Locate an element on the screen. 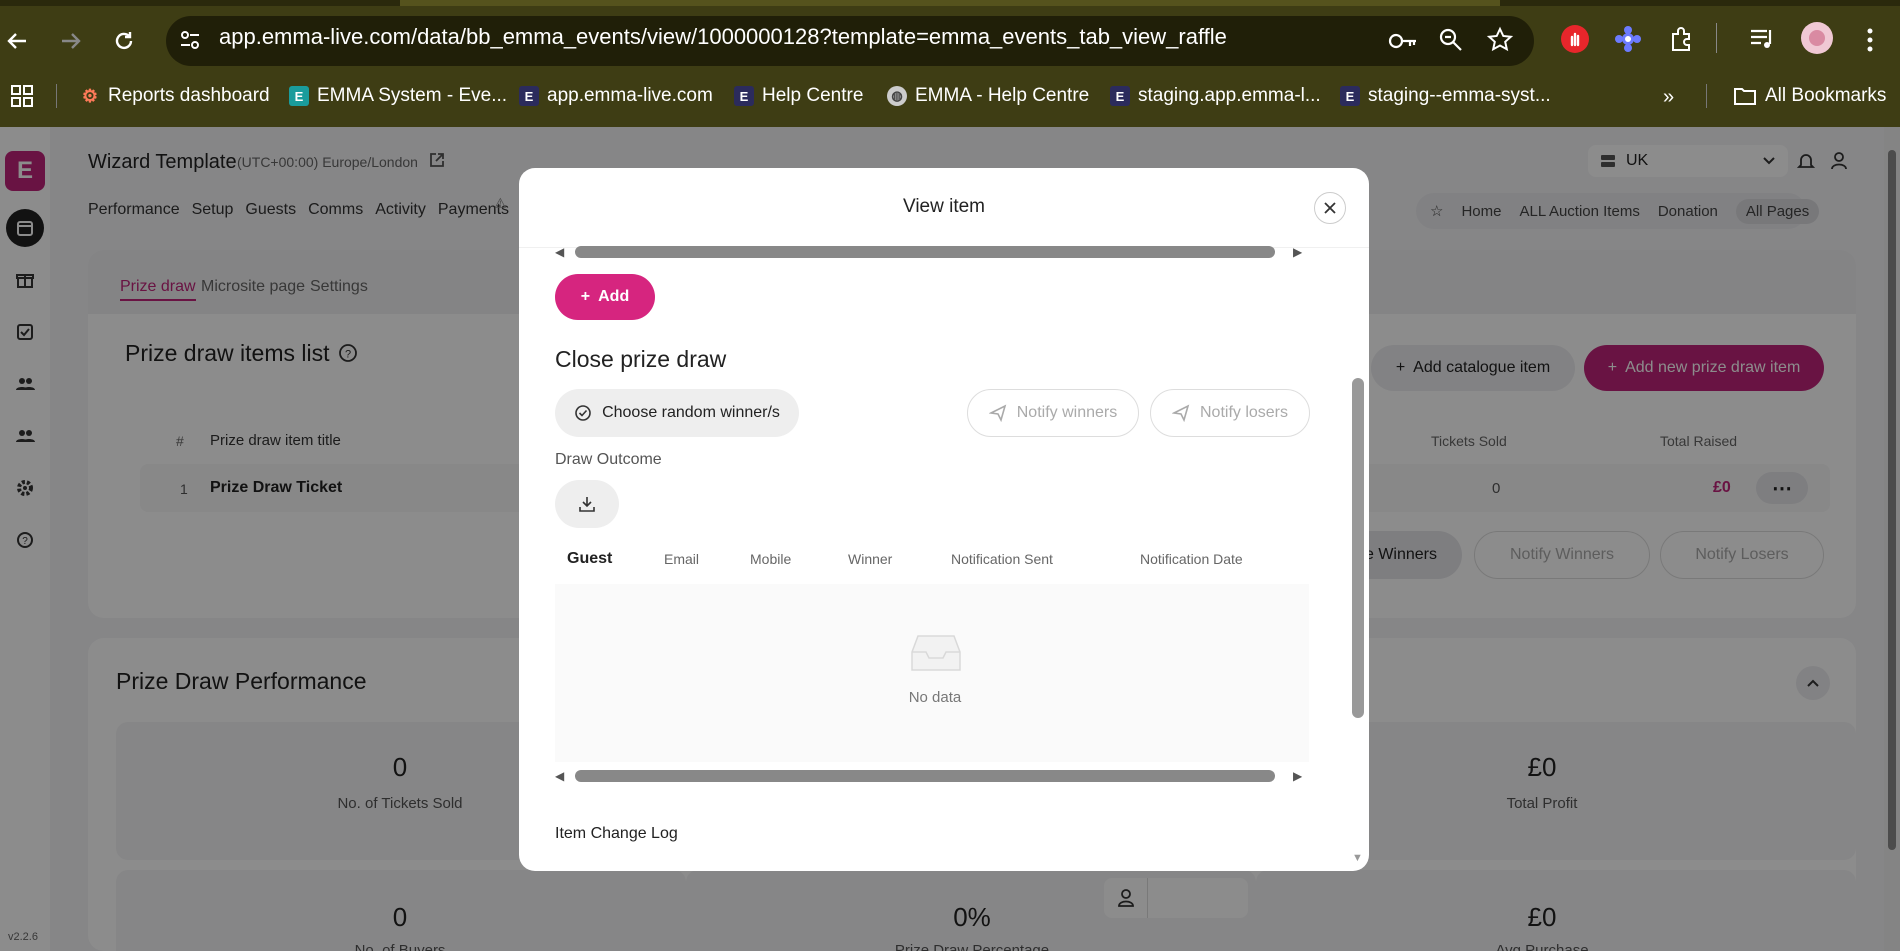  media-controls-icon is located at coordinates (1763, 39).